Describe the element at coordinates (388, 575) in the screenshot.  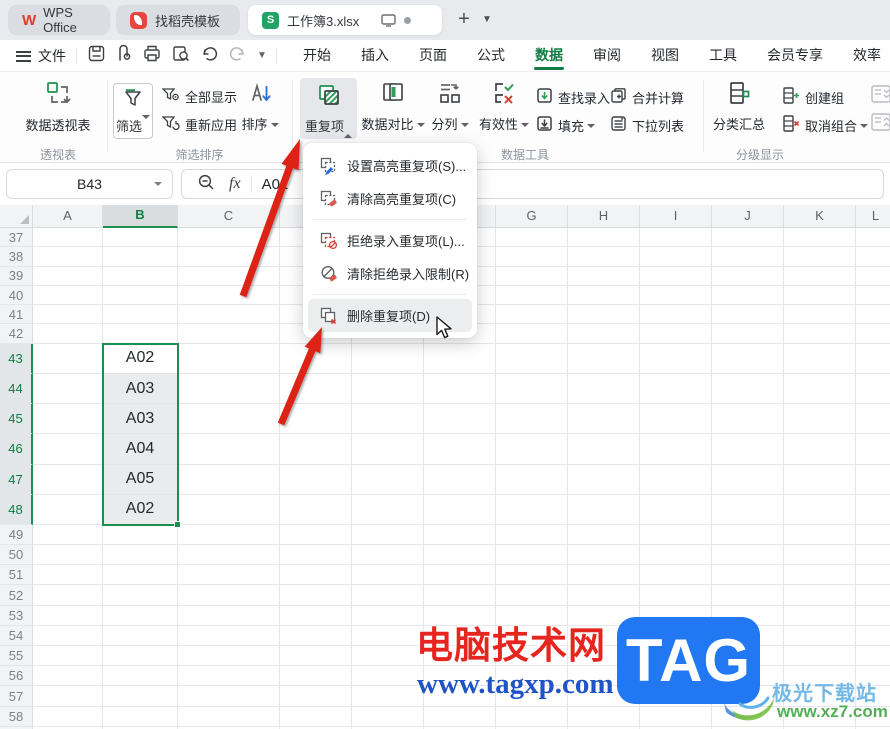
I see `cell-E51` at that location.